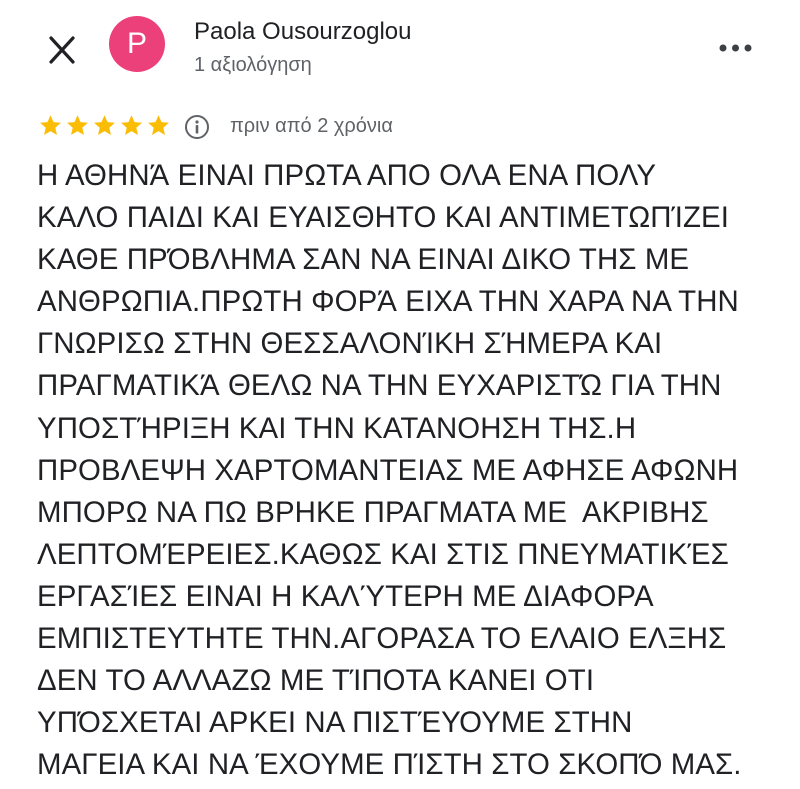  Describe the element at coordinates (382, 639) in the screenshot. I see `review-text-line: ΕΜΠΙΣΤΕΥΤΗΤΕ ΤΗΝ.ΑΓΟΡΑΣΑ ΤΟ ΕΛΑΙΟ ΕΛΞΗΣ` at that location.